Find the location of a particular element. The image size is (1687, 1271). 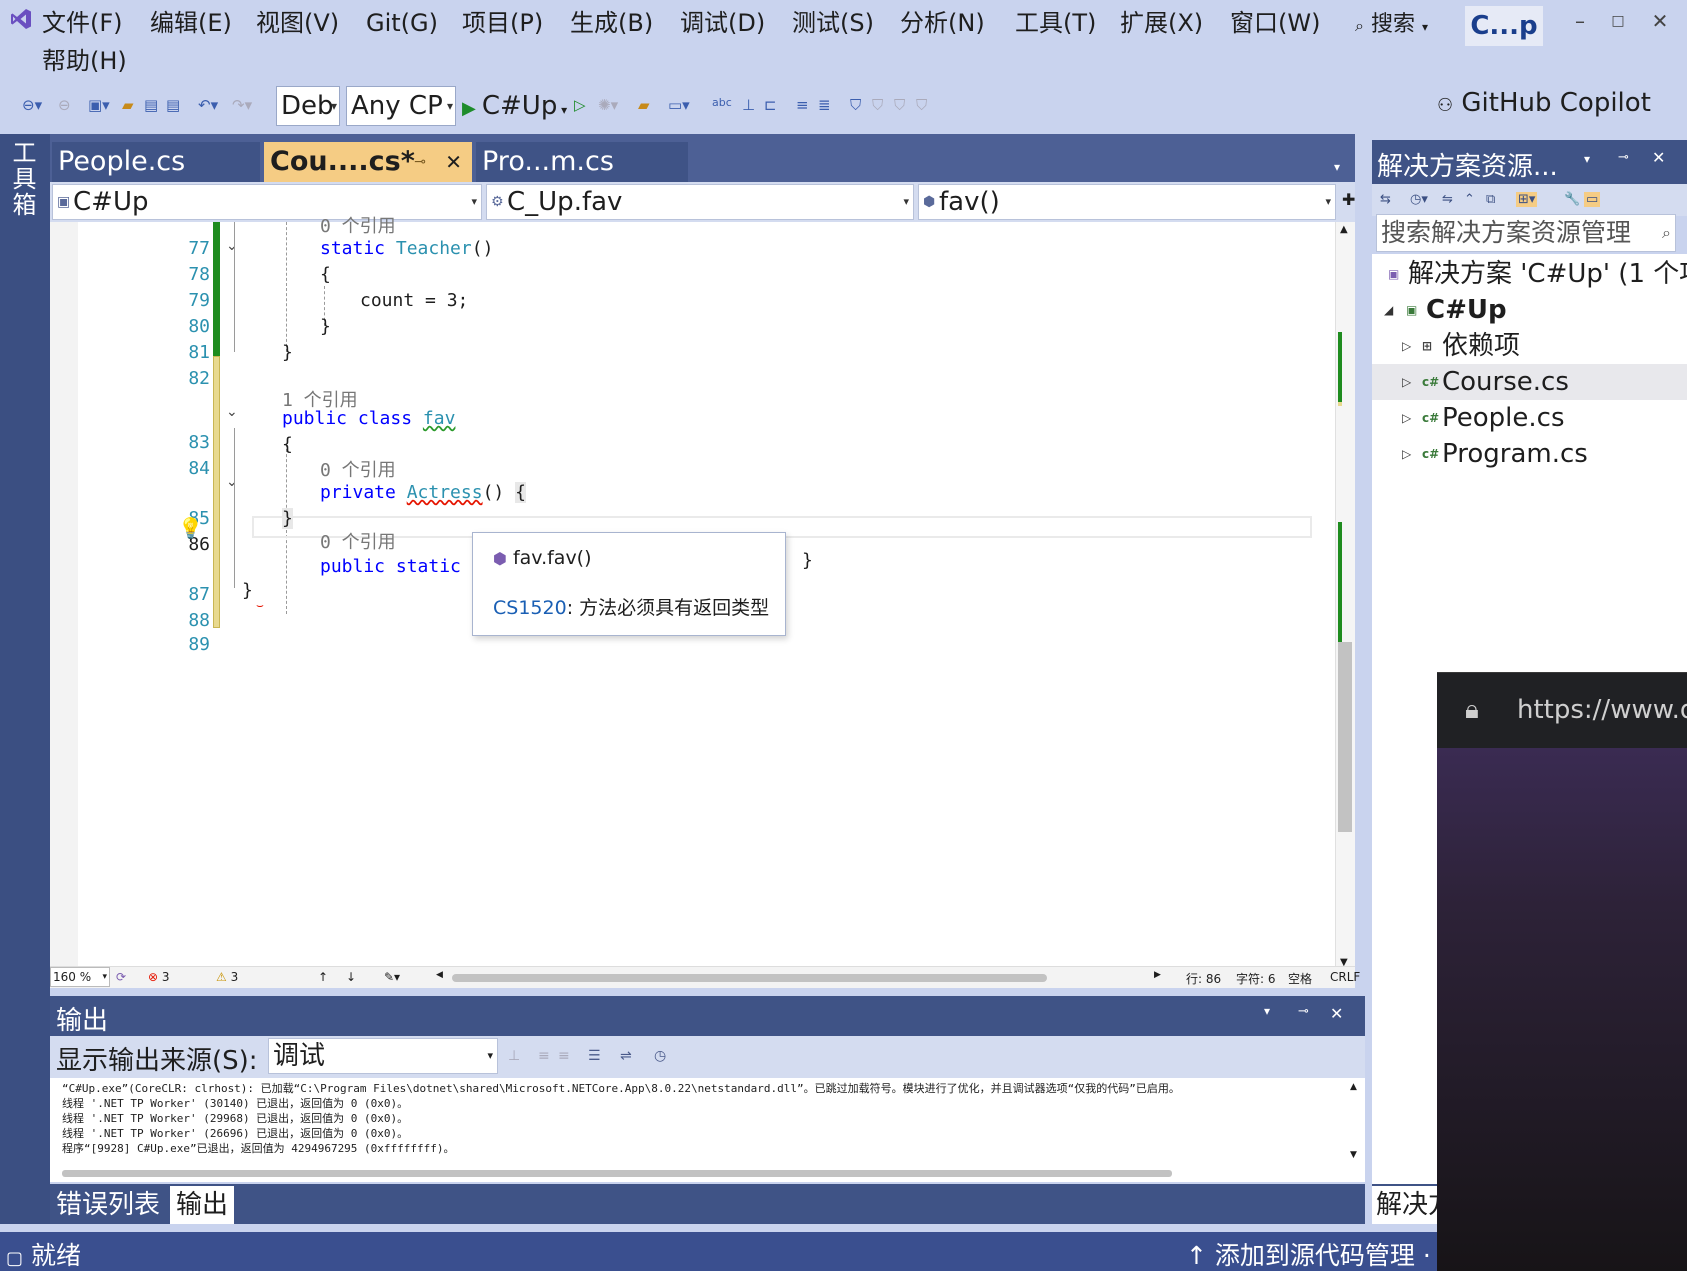

properties-icon: 🔧 is located at coordinates (1572, 199).